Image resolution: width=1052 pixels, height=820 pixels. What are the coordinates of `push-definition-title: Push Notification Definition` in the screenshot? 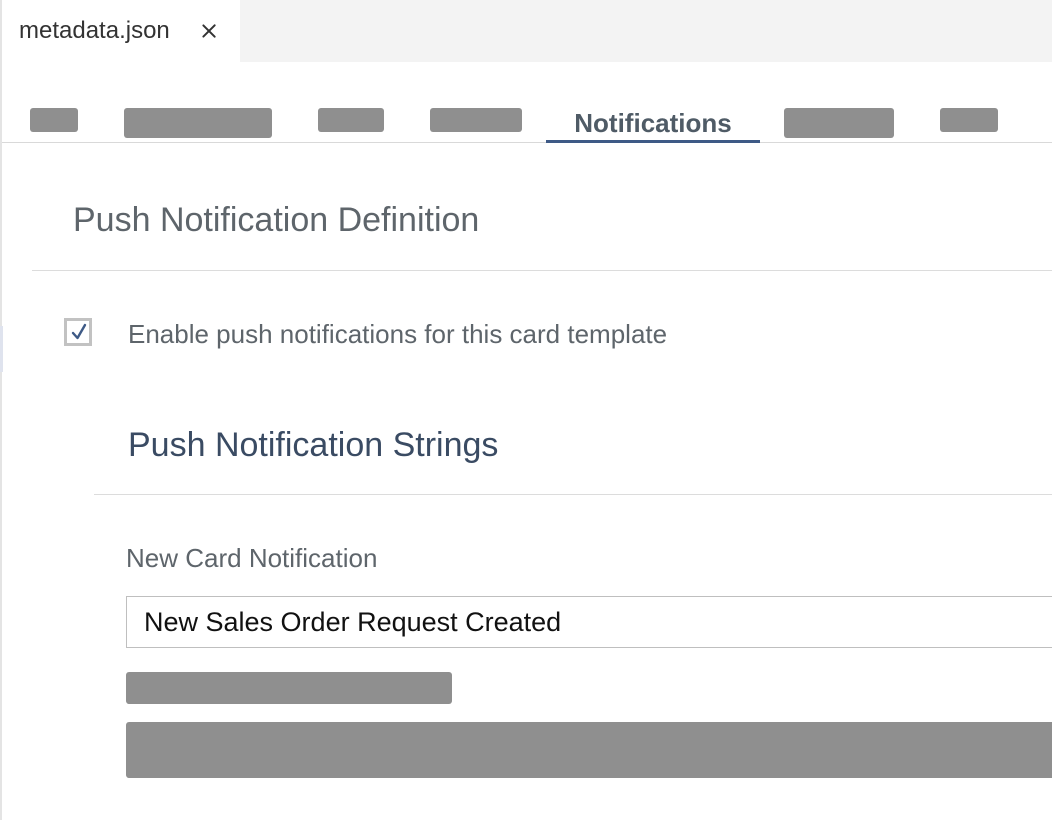 It's located at (276, 220).